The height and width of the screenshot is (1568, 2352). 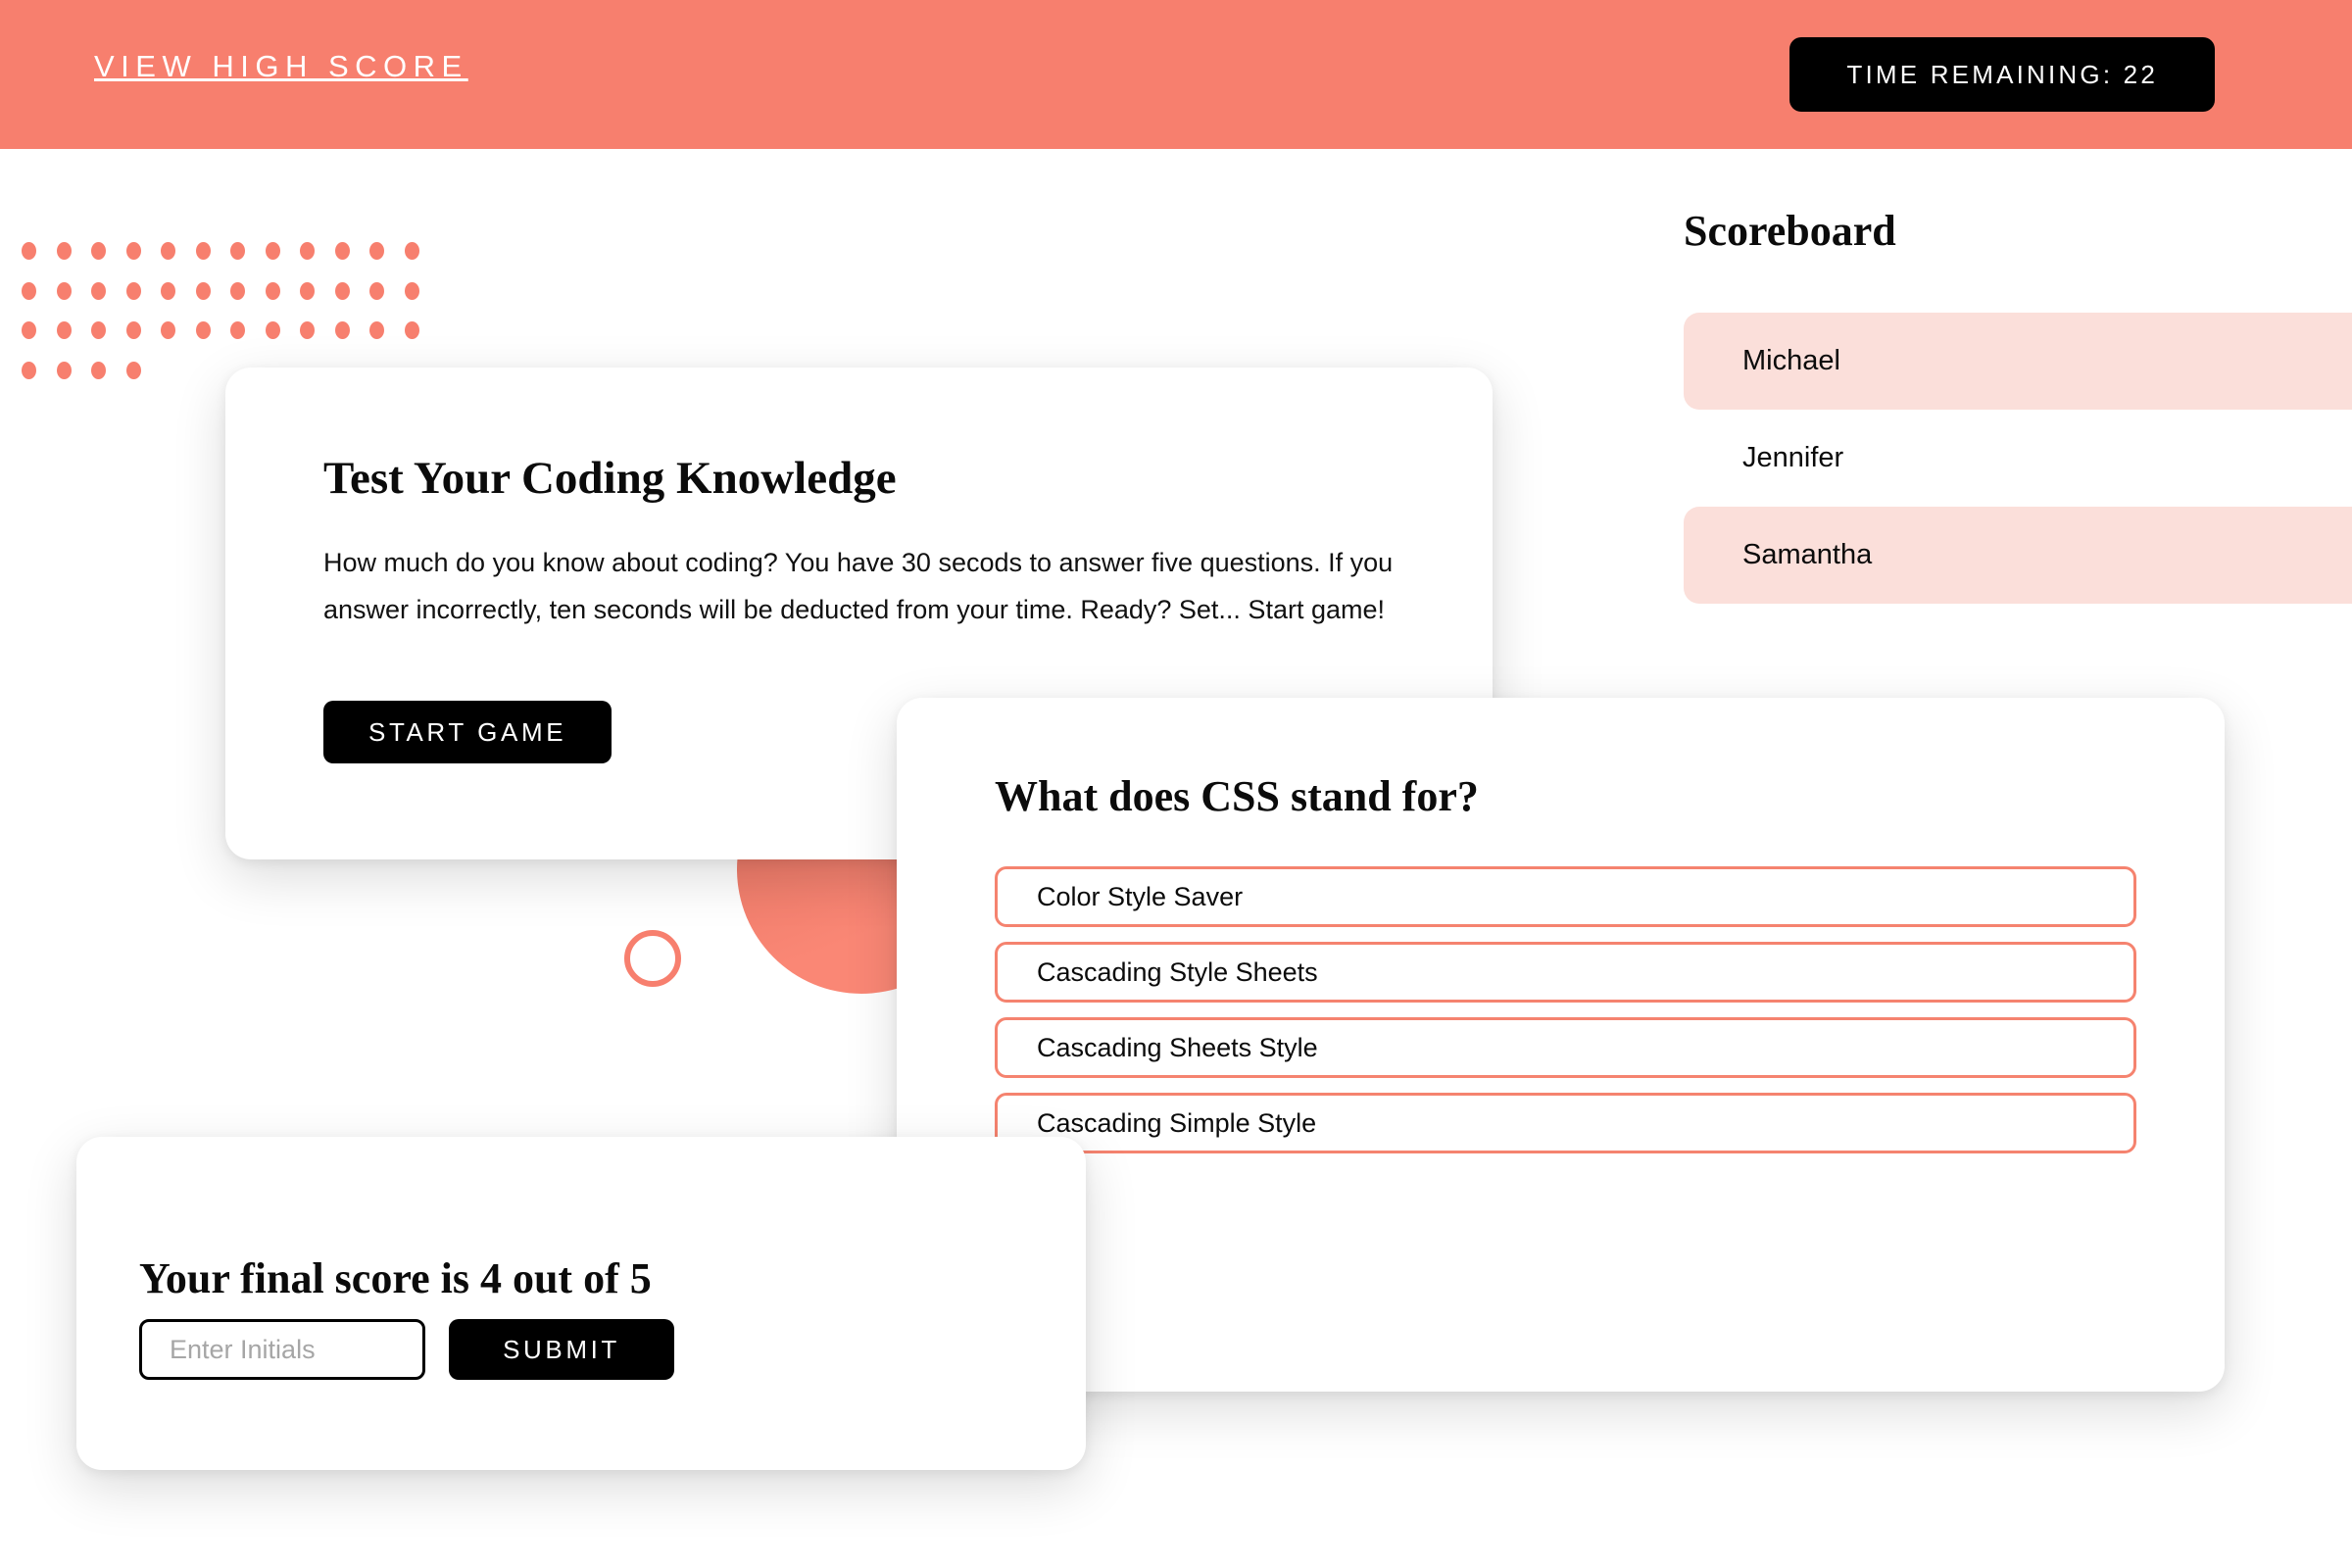 What do you see at coordinates (2018, 361) in the screenshot?
I see `scoreboard-row: Michael` at bounding box center [2018, 361].